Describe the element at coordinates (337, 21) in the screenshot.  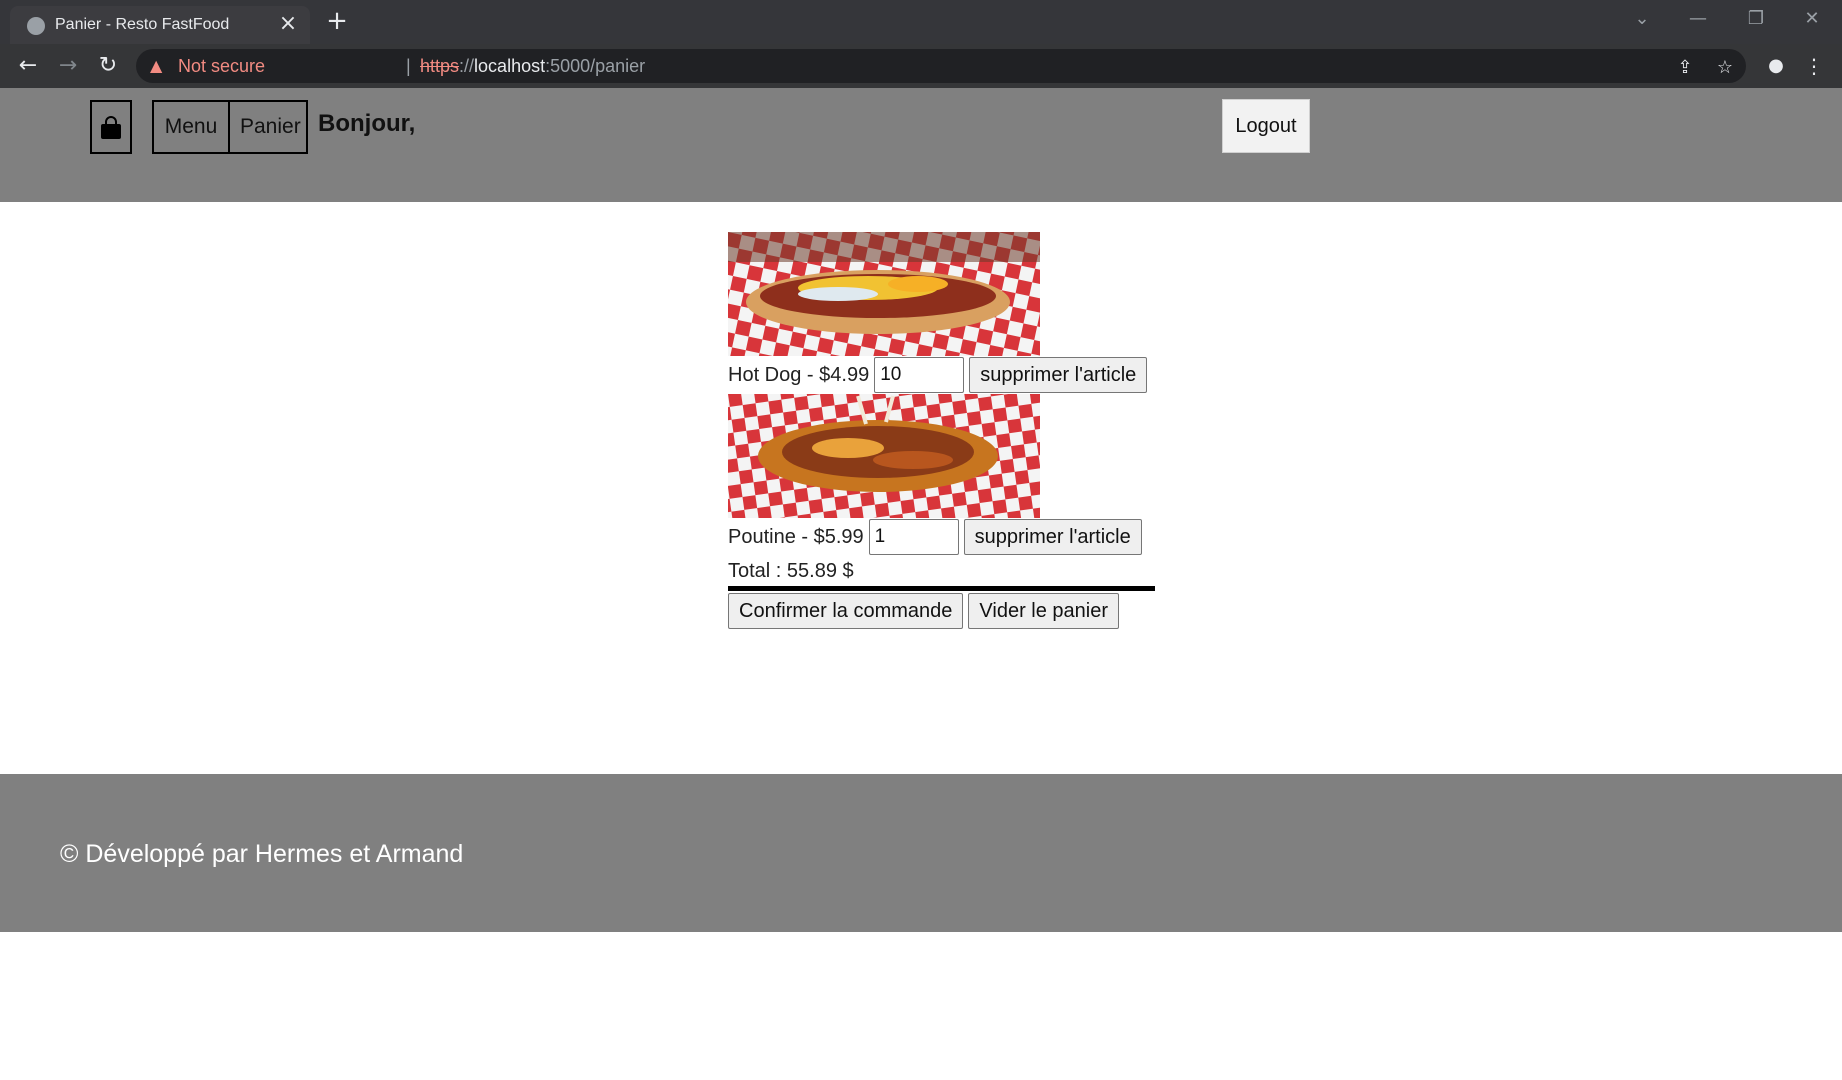
I see `new-tab-button: +` at that location.